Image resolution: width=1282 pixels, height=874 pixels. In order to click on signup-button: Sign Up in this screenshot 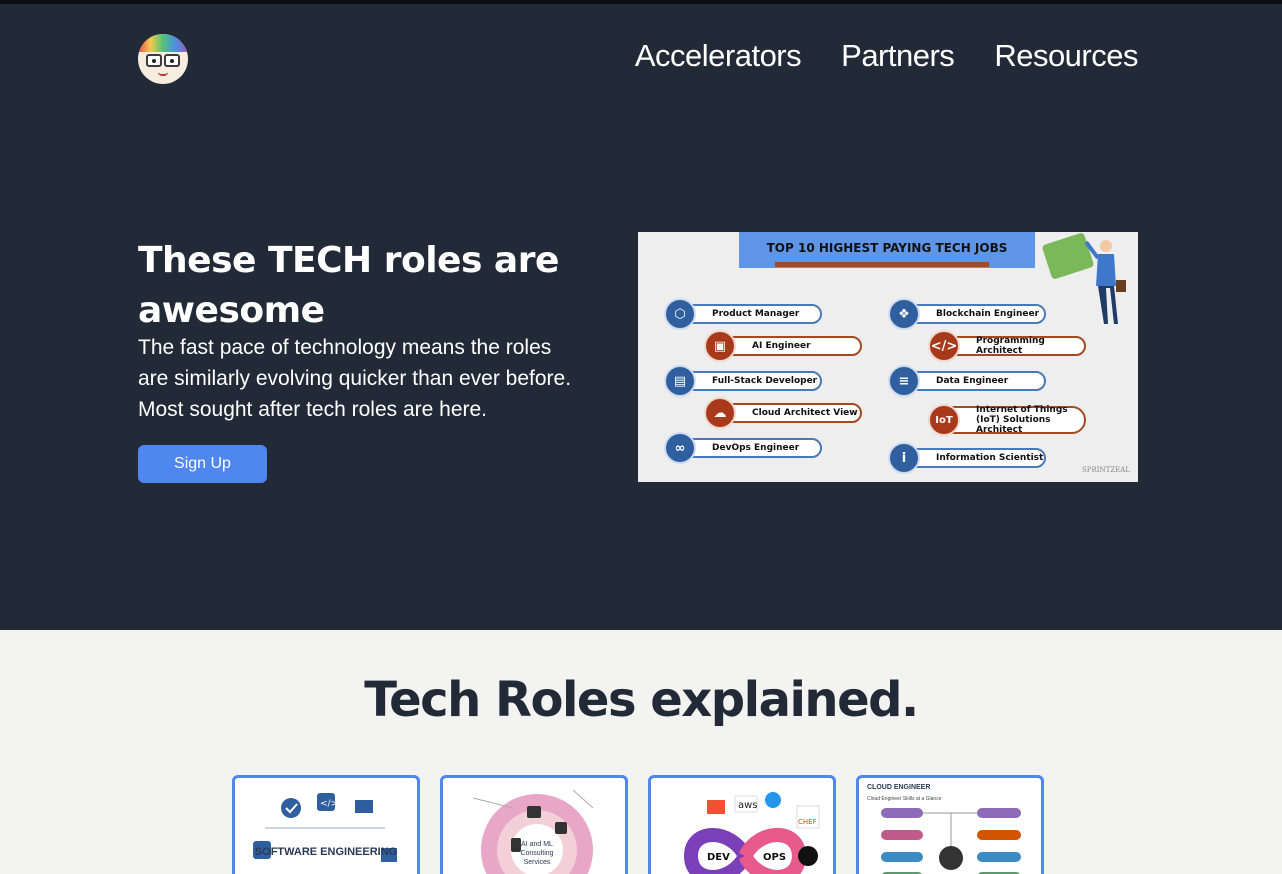, I will do `click(202, 464)`.